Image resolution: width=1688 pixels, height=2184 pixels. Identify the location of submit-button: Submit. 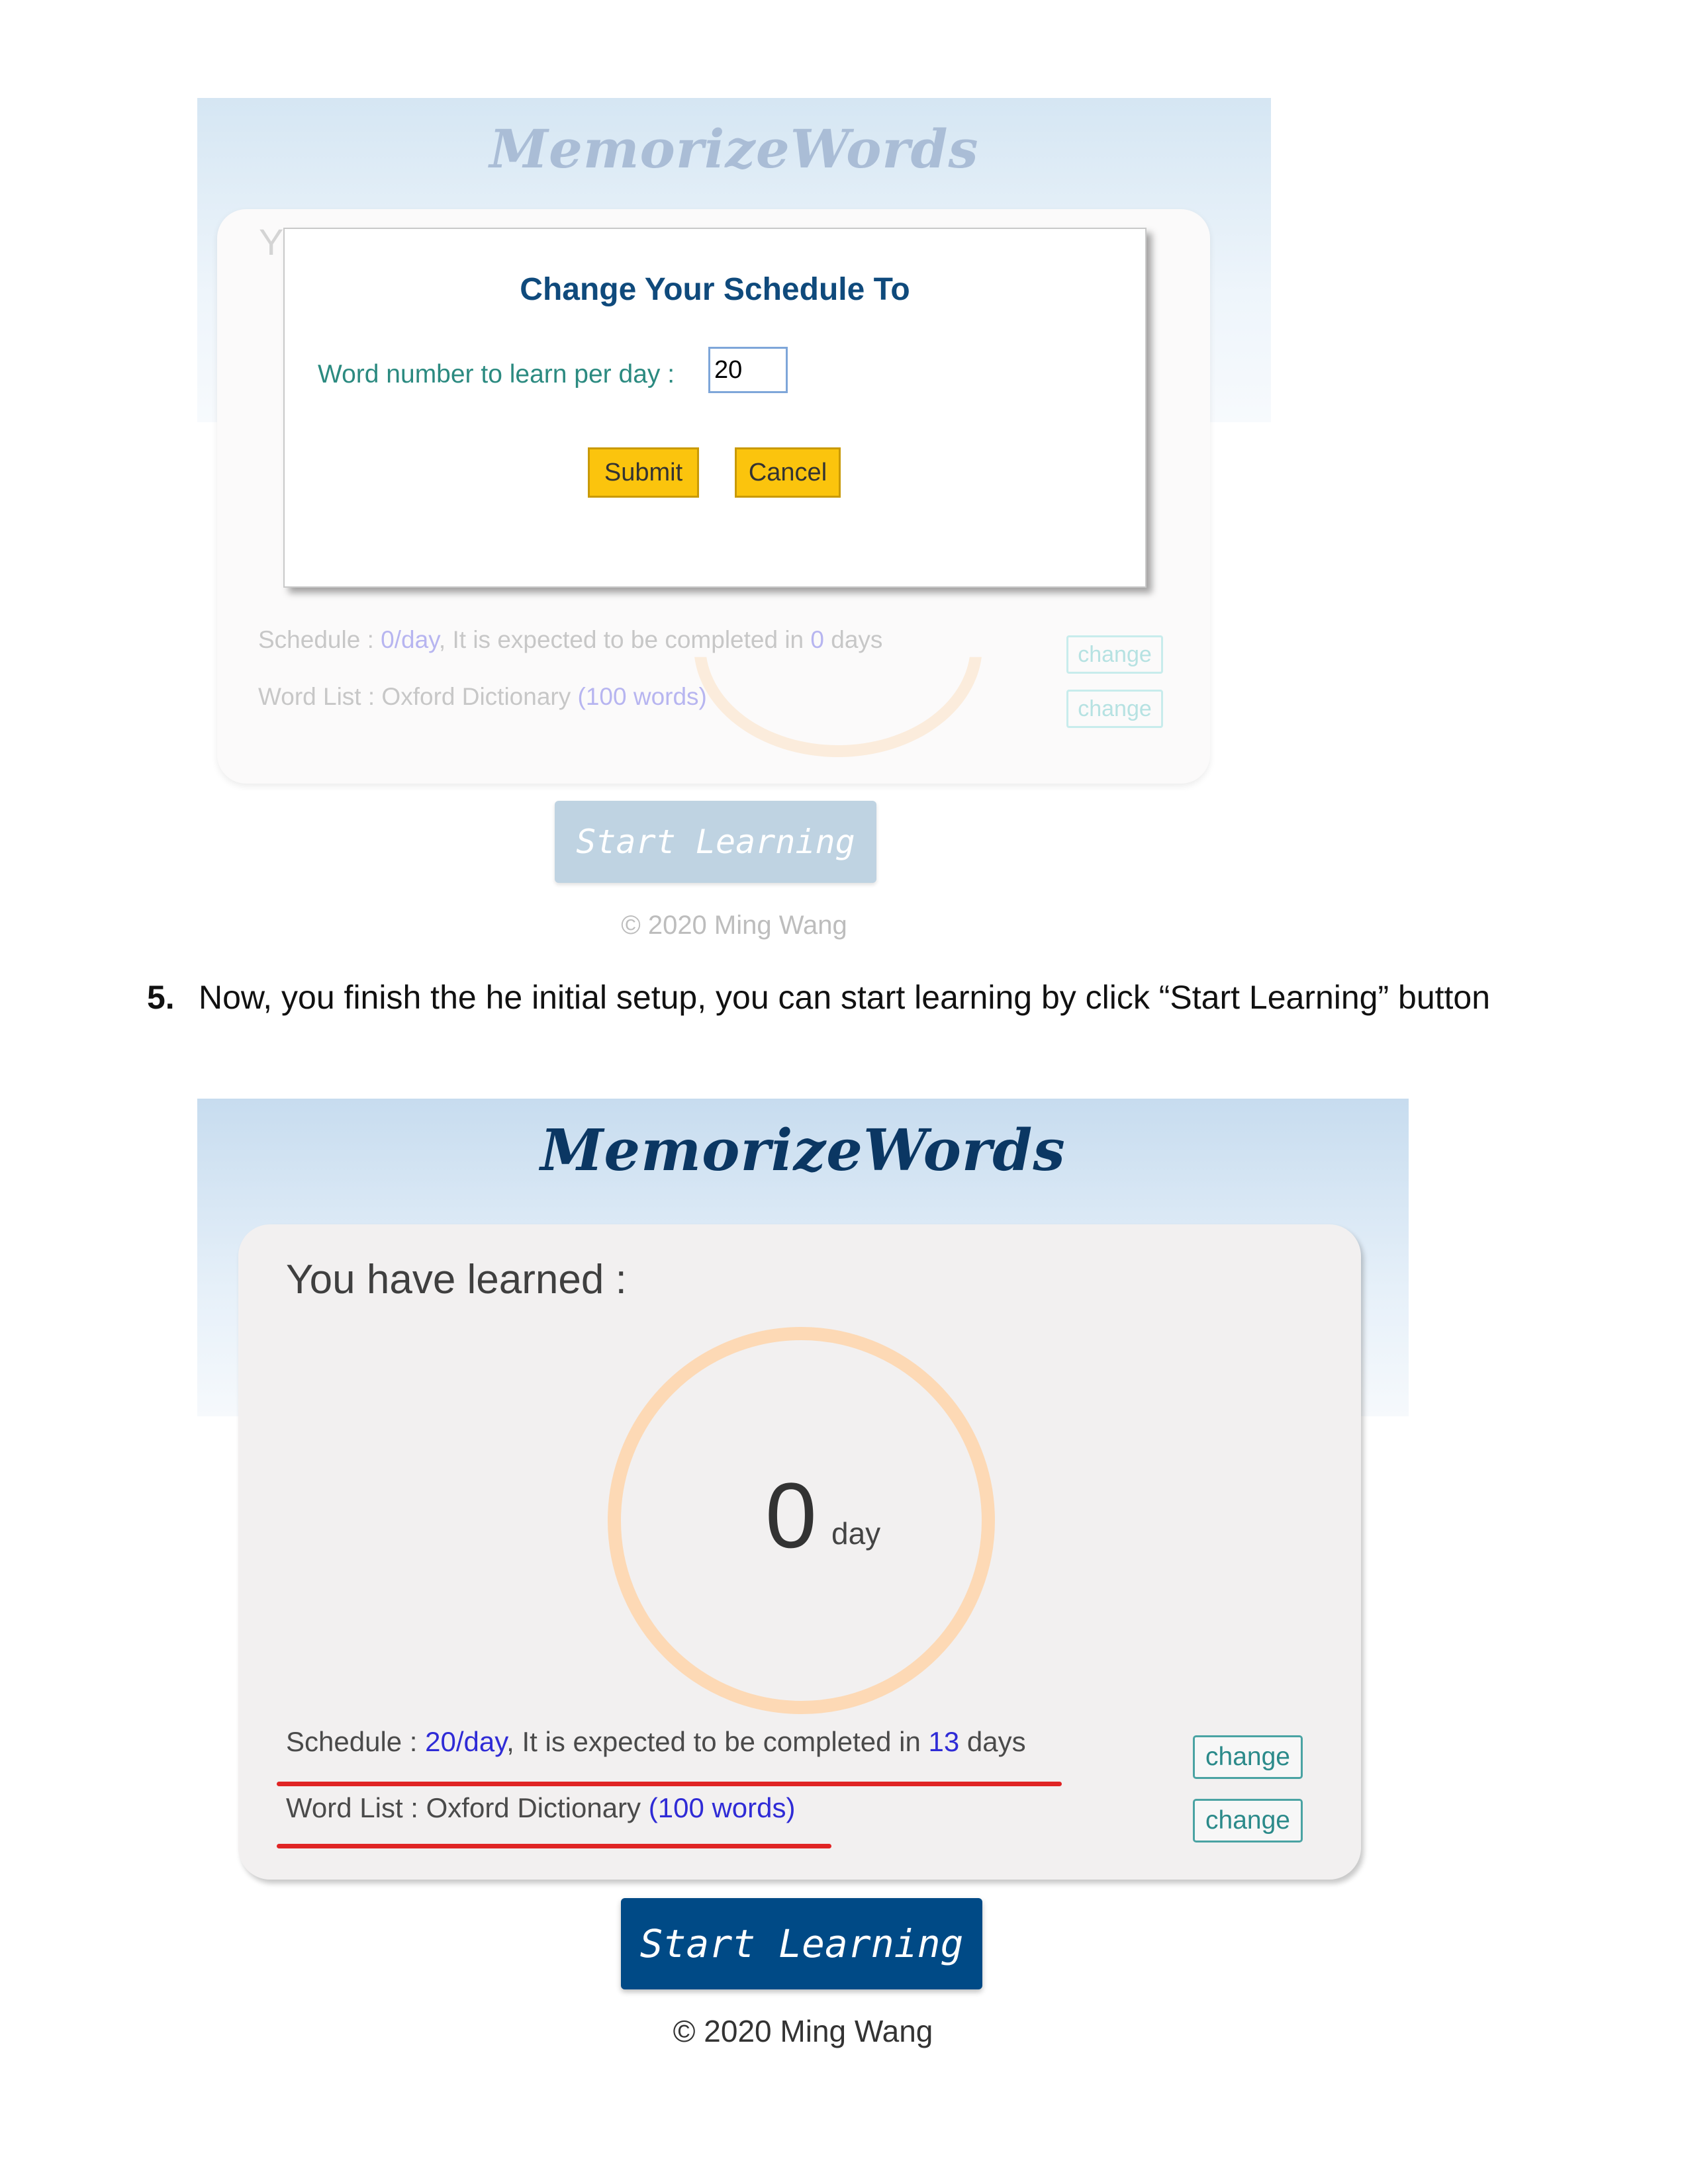
(643, 472).